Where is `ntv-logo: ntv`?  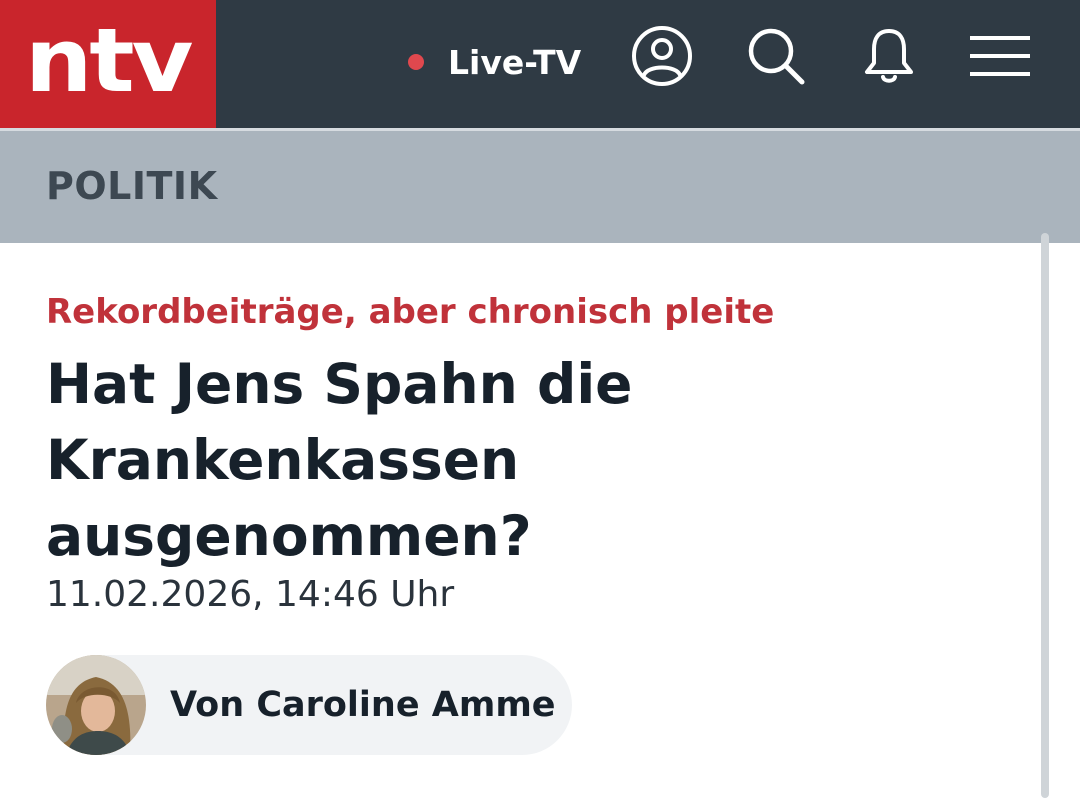
ntv-logo: ntv is located at coordinates (108, 64).